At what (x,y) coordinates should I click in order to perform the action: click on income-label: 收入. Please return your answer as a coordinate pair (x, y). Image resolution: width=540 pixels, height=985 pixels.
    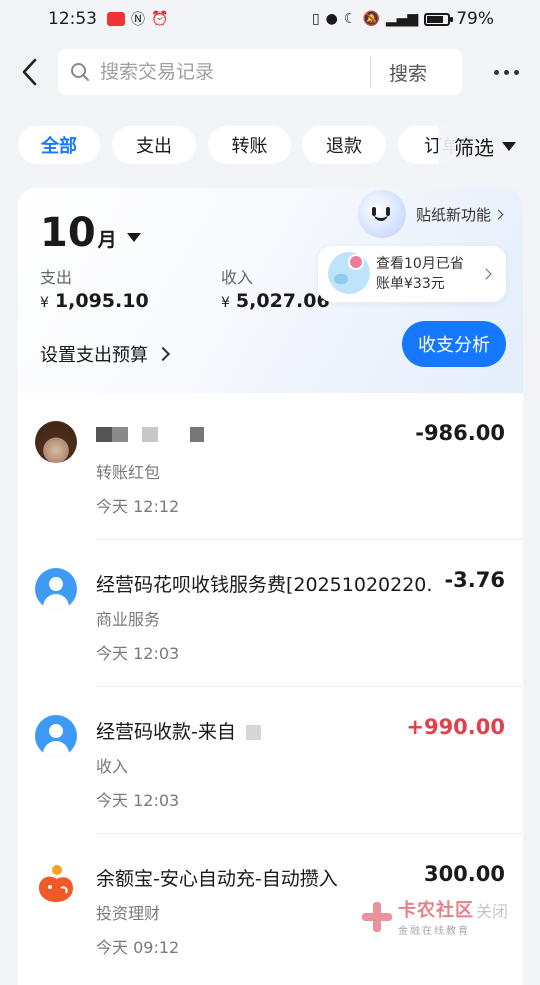
    Looking at the image, I should click on (237, 277).